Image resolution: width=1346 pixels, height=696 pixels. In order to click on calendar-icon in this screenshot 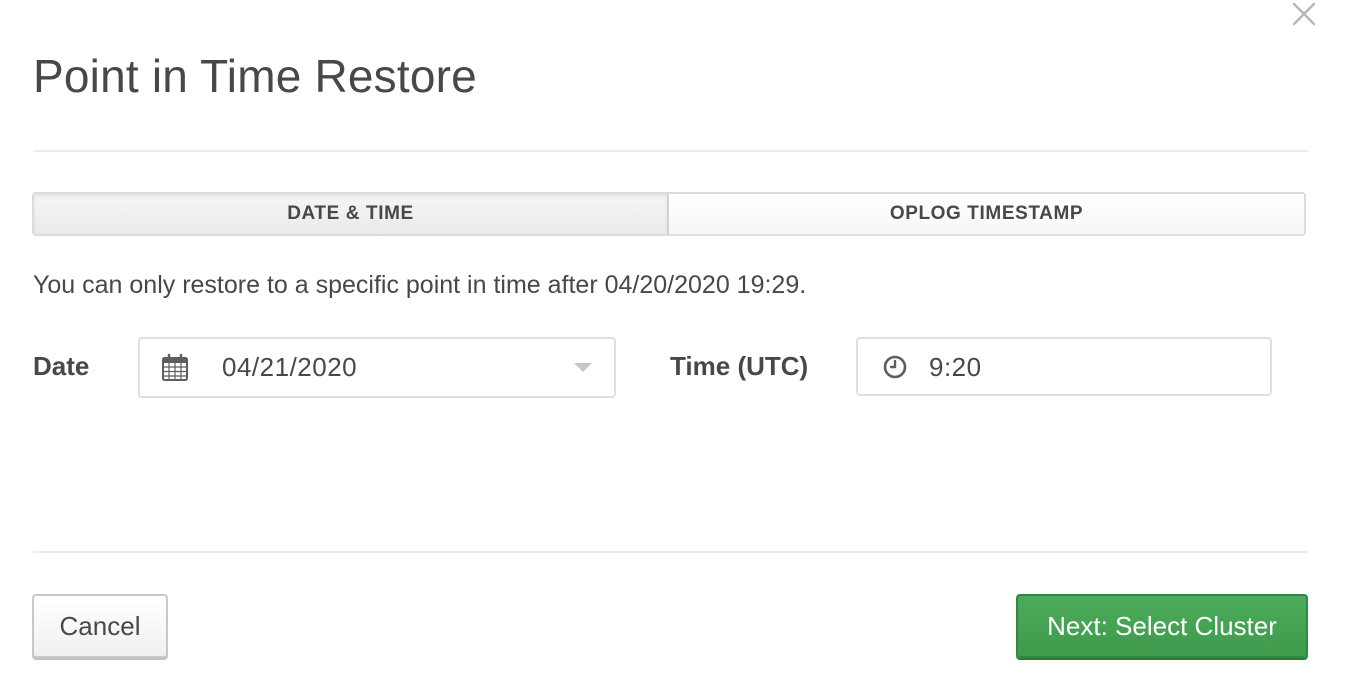, I will do `click(175, 368)`.